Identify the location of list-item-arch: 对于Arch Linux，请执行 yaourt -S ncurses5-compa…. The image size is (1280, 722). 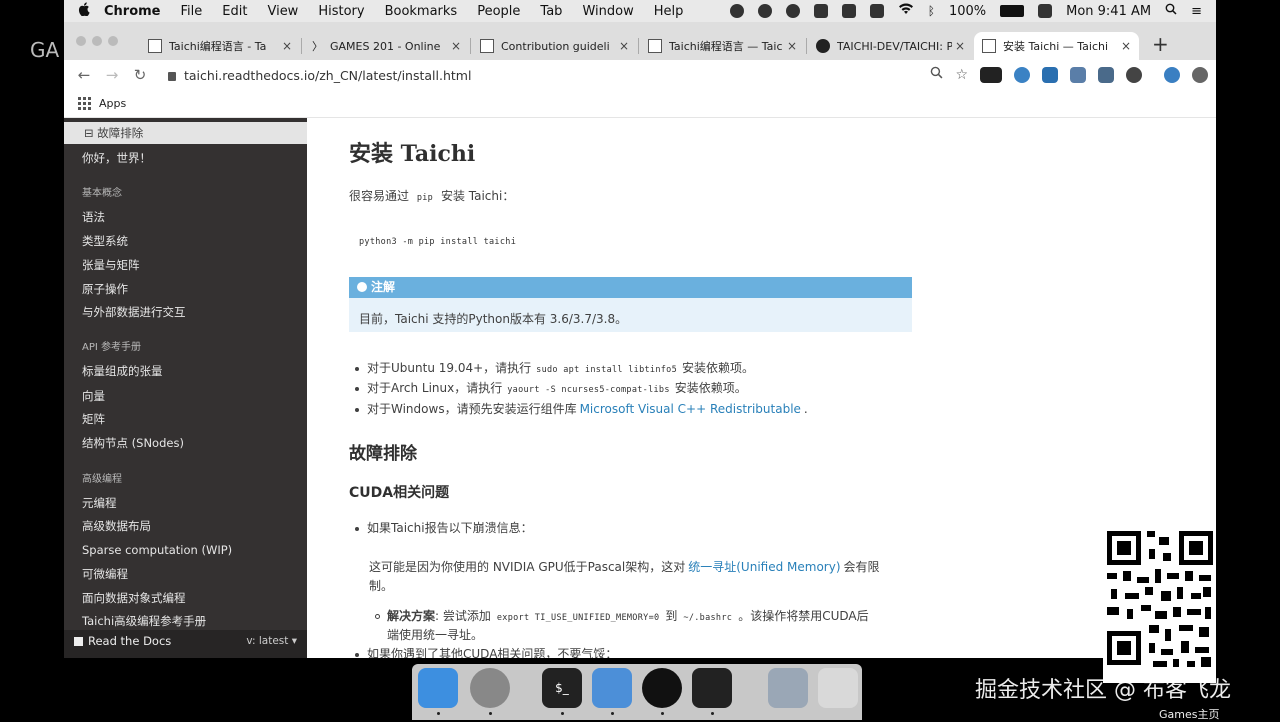
(557, 388).